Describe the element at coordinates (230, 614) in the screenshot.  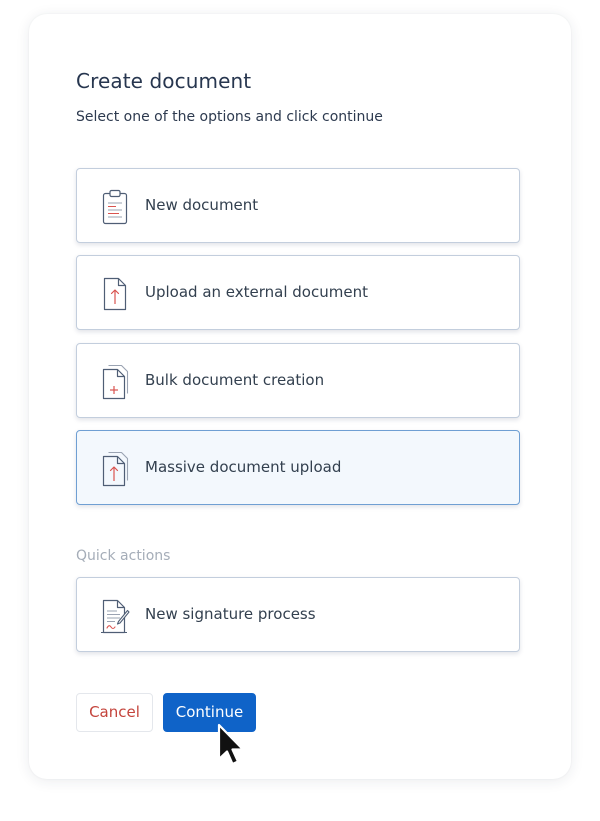
I see `quick-action-label: New signature process` at that location.